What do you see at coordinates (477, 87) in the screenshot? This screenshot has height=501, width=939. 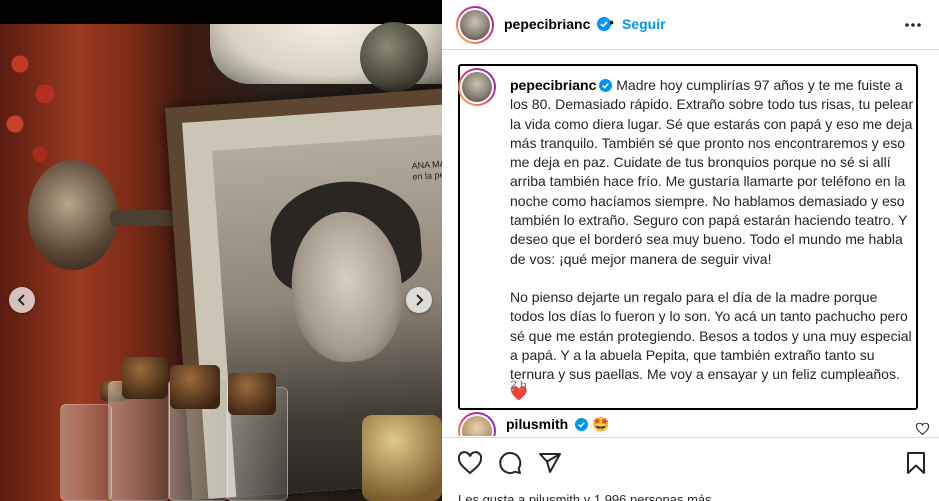 I see `caption-author-avatar` at bounding box center [477, 87].